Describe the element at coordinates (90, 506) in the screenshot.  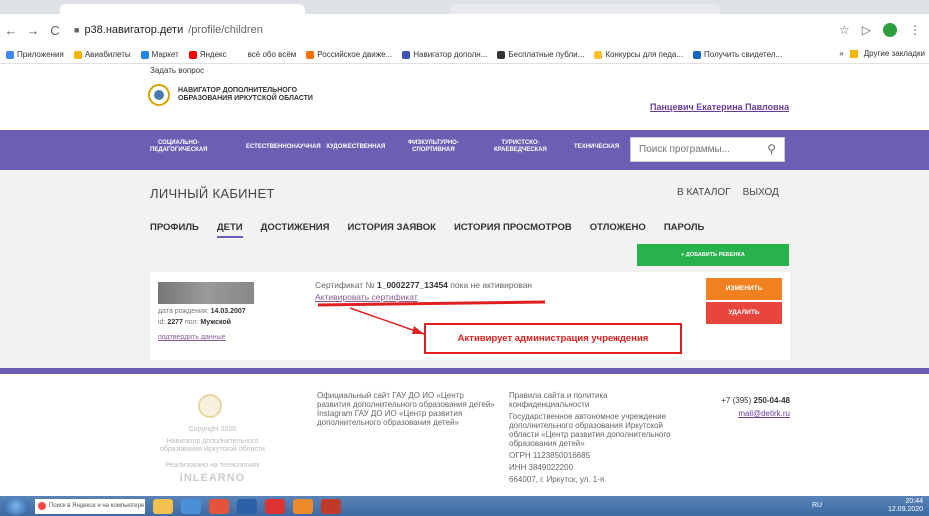
I see `yandex-search-box: Поиск в Яндексе и на компьютере` at that location.